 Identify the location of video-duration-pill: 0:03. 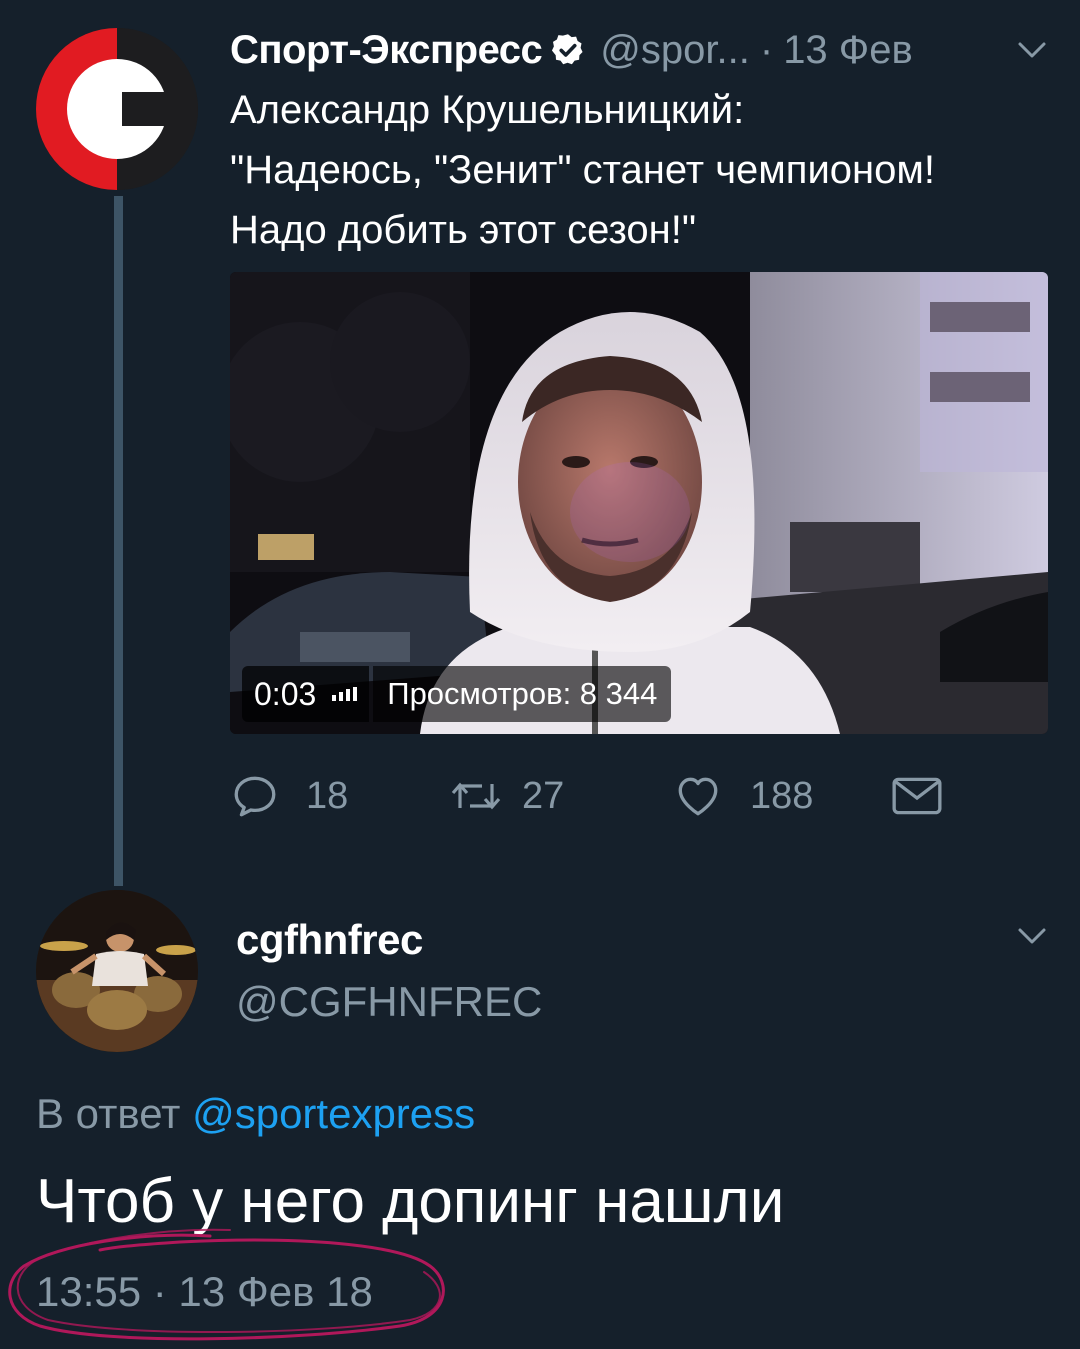
(306, 694).